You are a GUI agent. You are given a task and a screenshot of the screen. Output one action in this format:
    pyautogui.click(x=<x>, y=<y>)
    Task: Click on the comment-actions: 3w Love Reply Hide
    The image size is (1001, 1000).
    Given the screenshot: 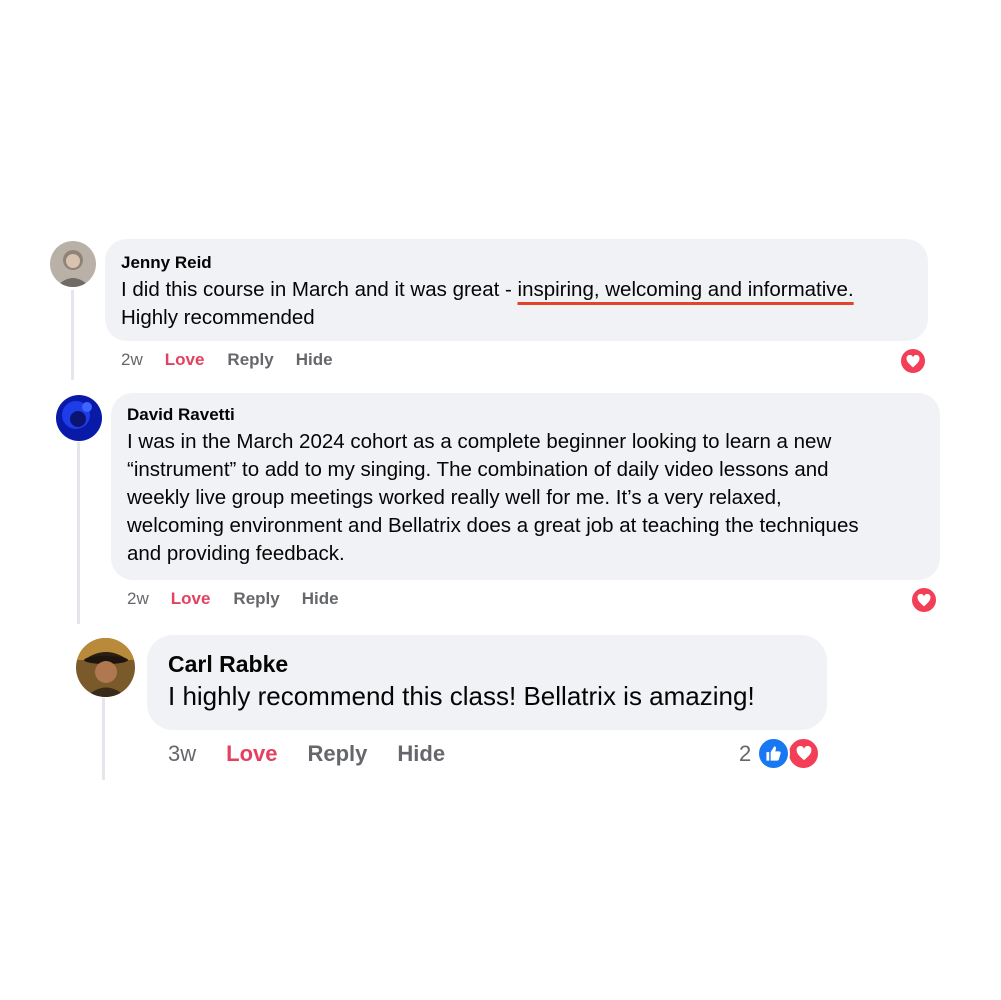 What is the action you would take?
    pyautogui.click(x=306, y=754)
    